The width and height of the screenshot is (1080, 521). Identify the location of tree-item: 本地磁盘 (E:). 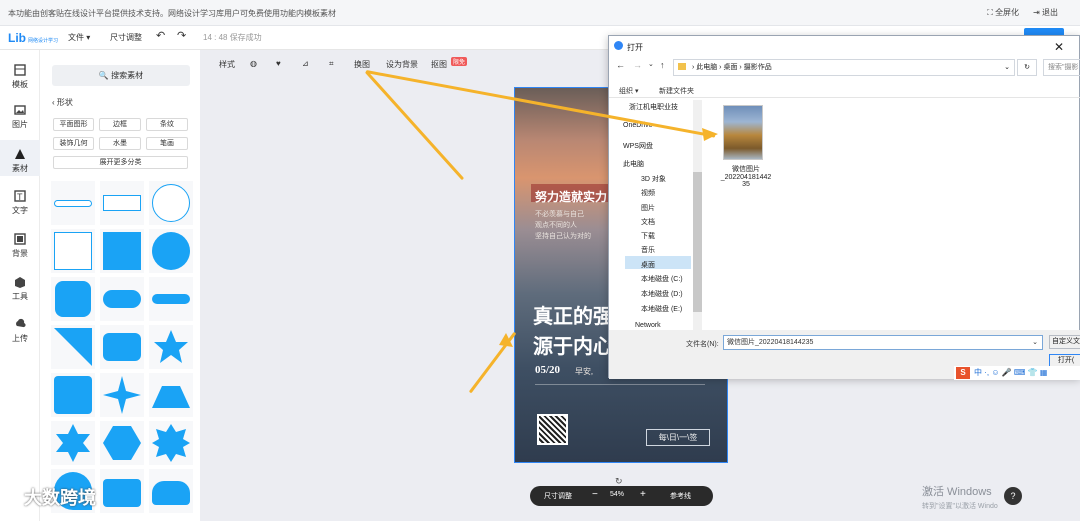
(661, 309).